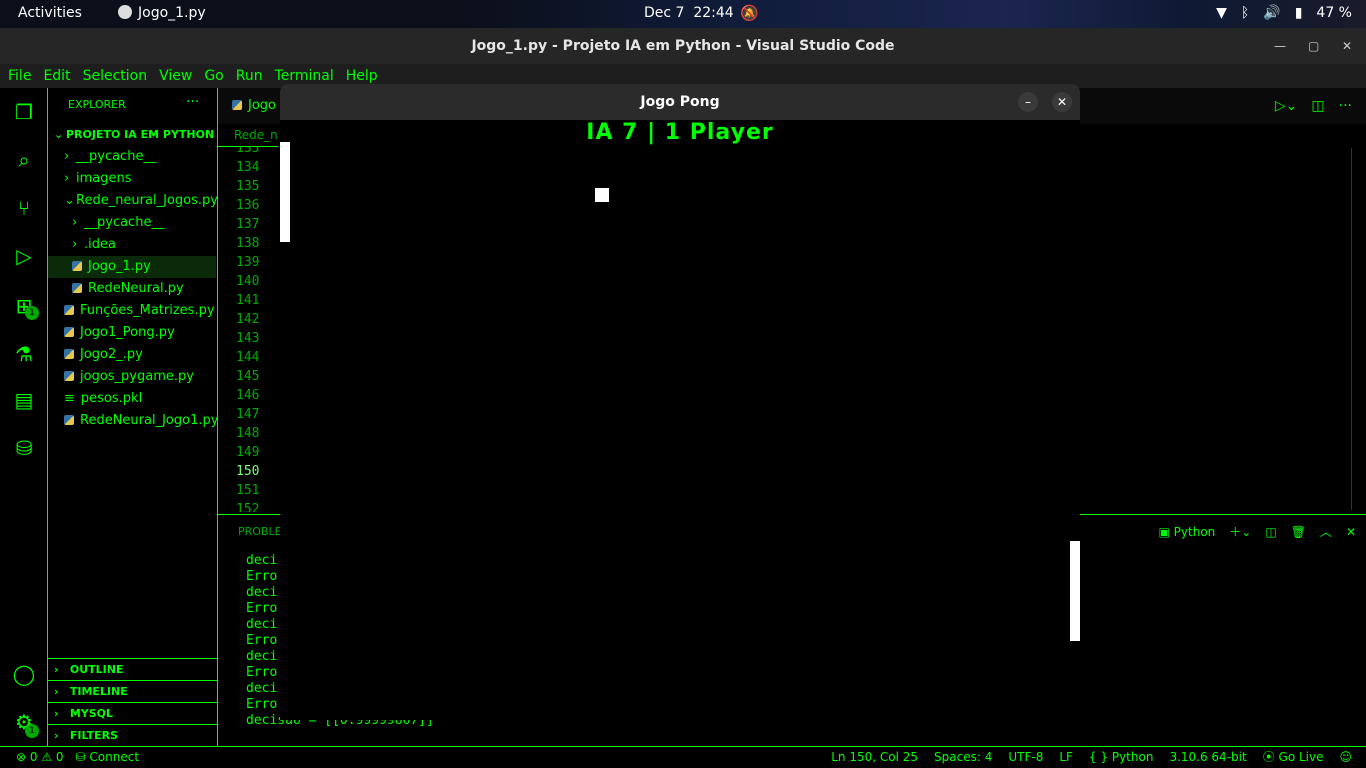 This screenshot has width=1366, height=768. I want to click on menu-view: View, so click(177, 76).